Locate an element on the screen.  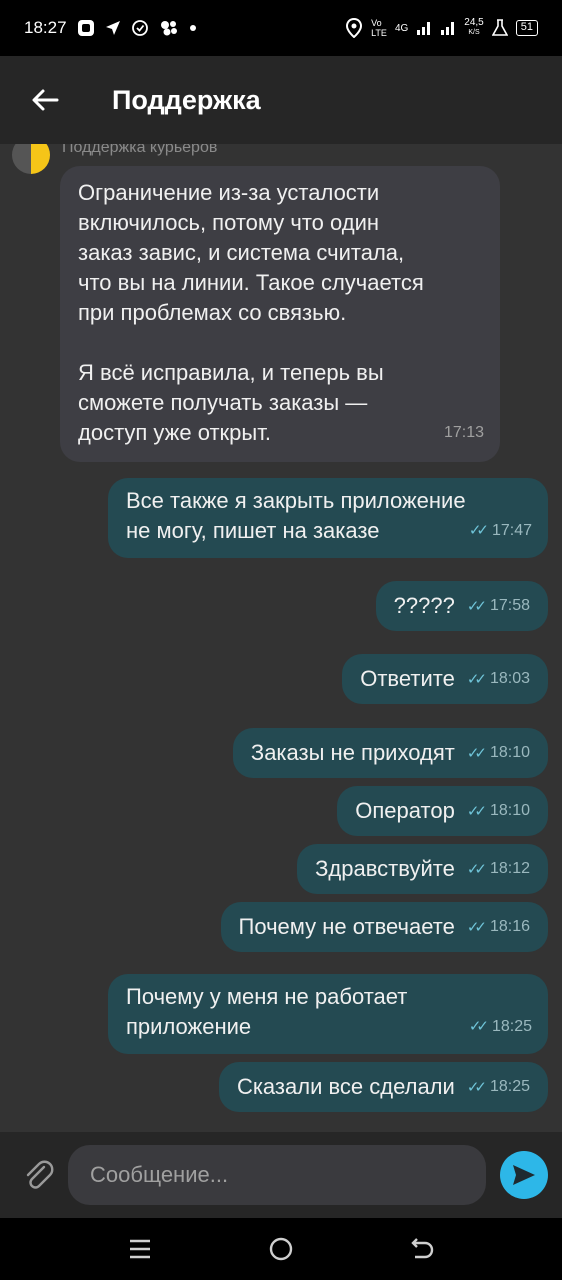
outgoing-message: Сказали все сделали ✓✓ 18:25 is located at coordinates (383, 1087).